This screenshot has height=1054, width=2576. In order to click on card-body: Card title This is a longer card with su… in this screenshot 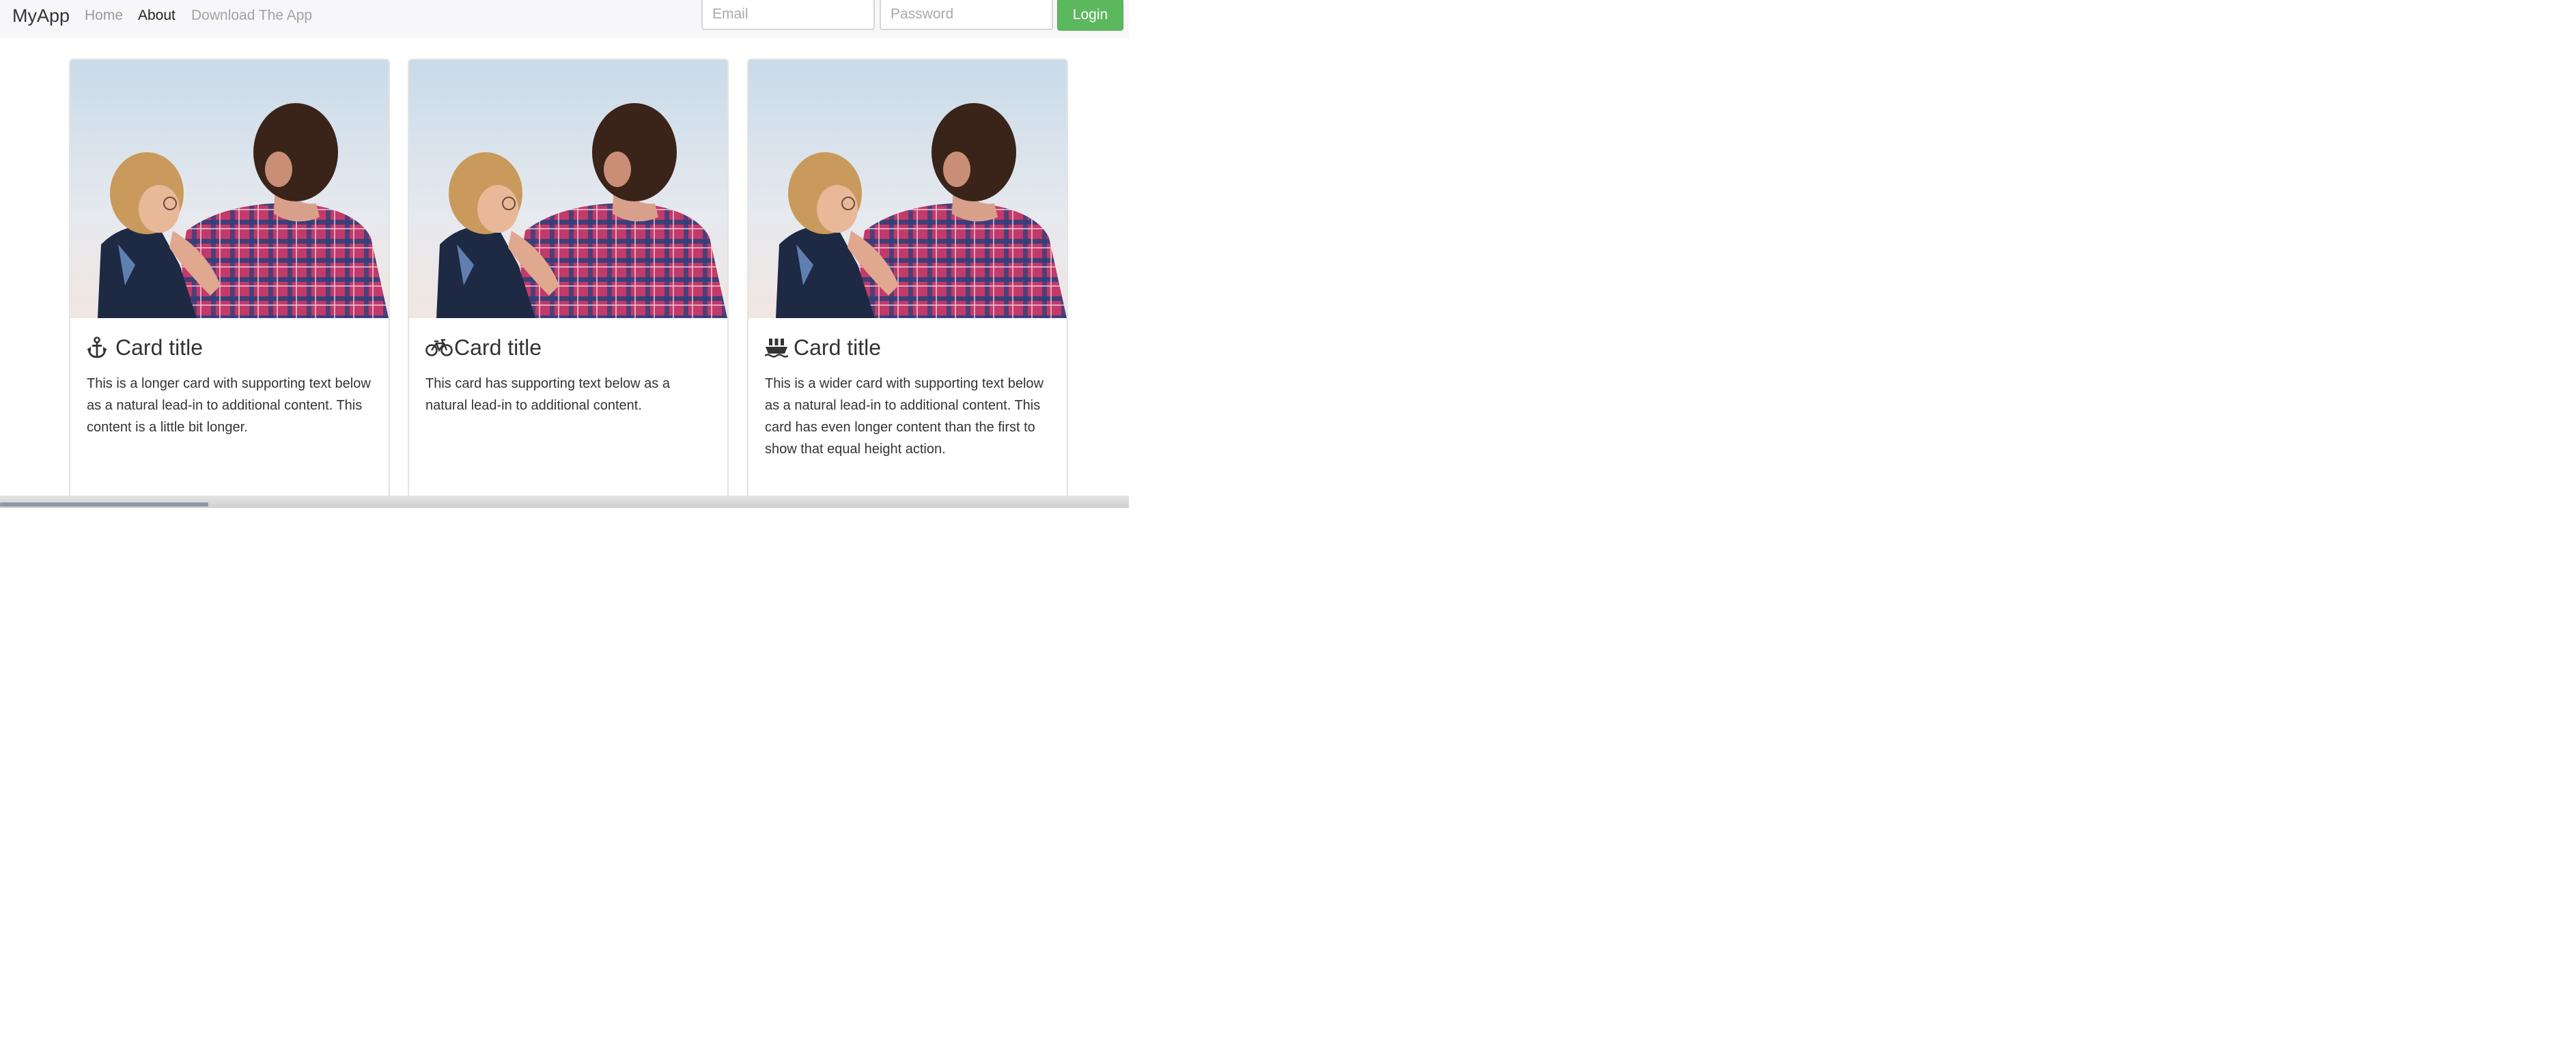, I will do `click(230, 385)`.